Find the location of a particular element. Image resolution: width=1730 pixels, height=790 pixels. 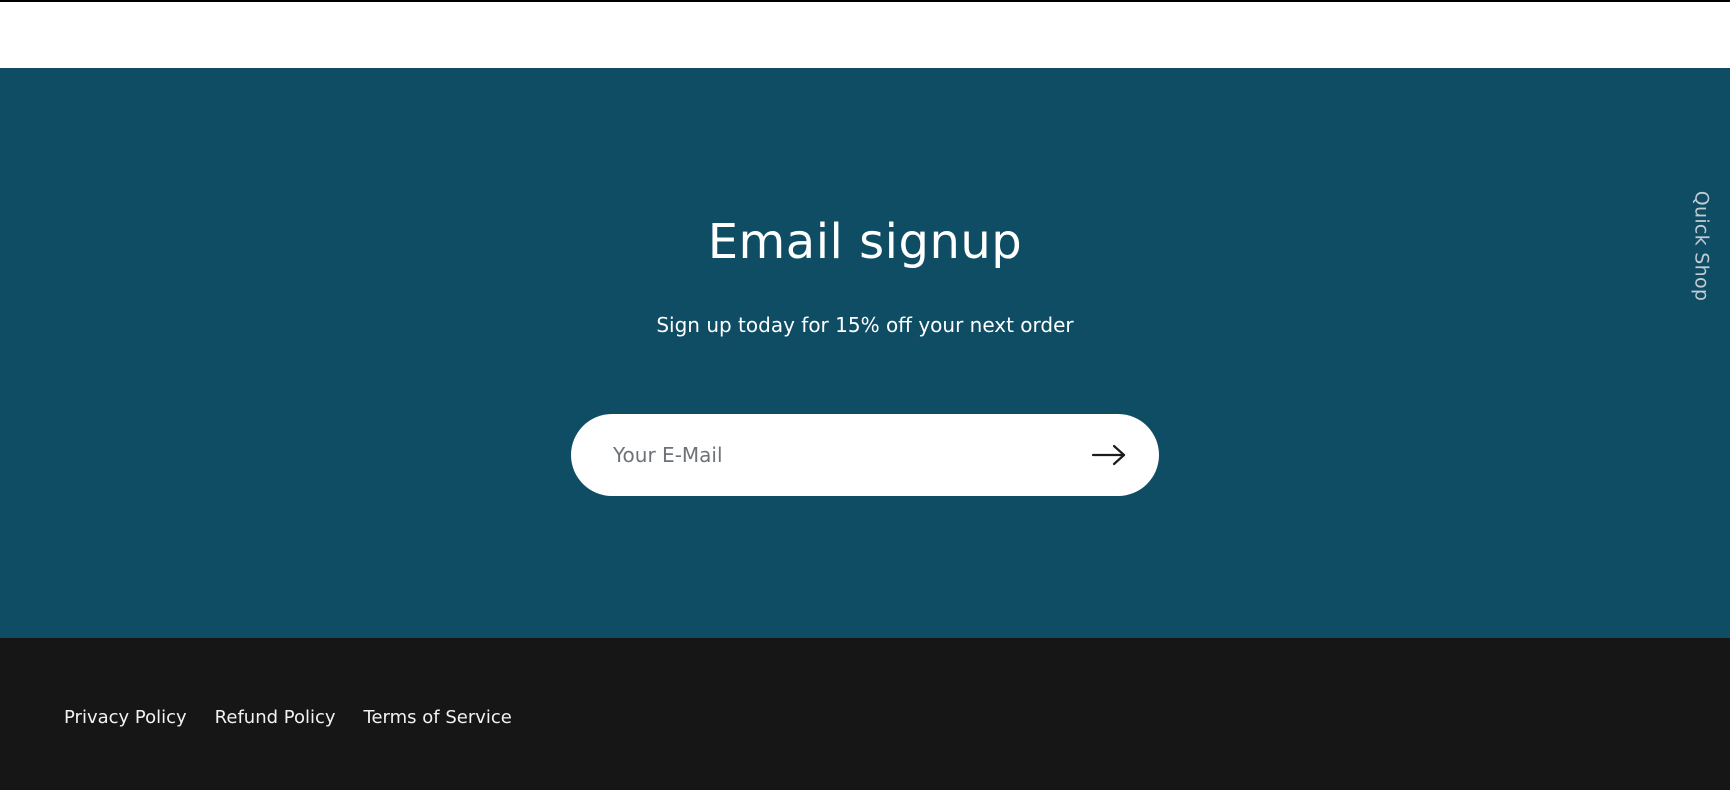

submit-button is located at coordinates (1109, 455).